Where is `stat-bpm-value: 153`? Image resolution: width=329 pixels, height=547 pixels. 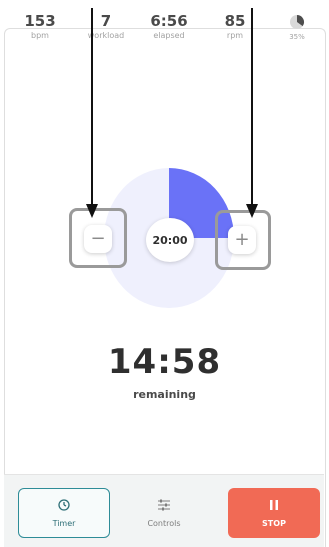
stat-bpm-value: 153 is located at coordinates (40, 21).